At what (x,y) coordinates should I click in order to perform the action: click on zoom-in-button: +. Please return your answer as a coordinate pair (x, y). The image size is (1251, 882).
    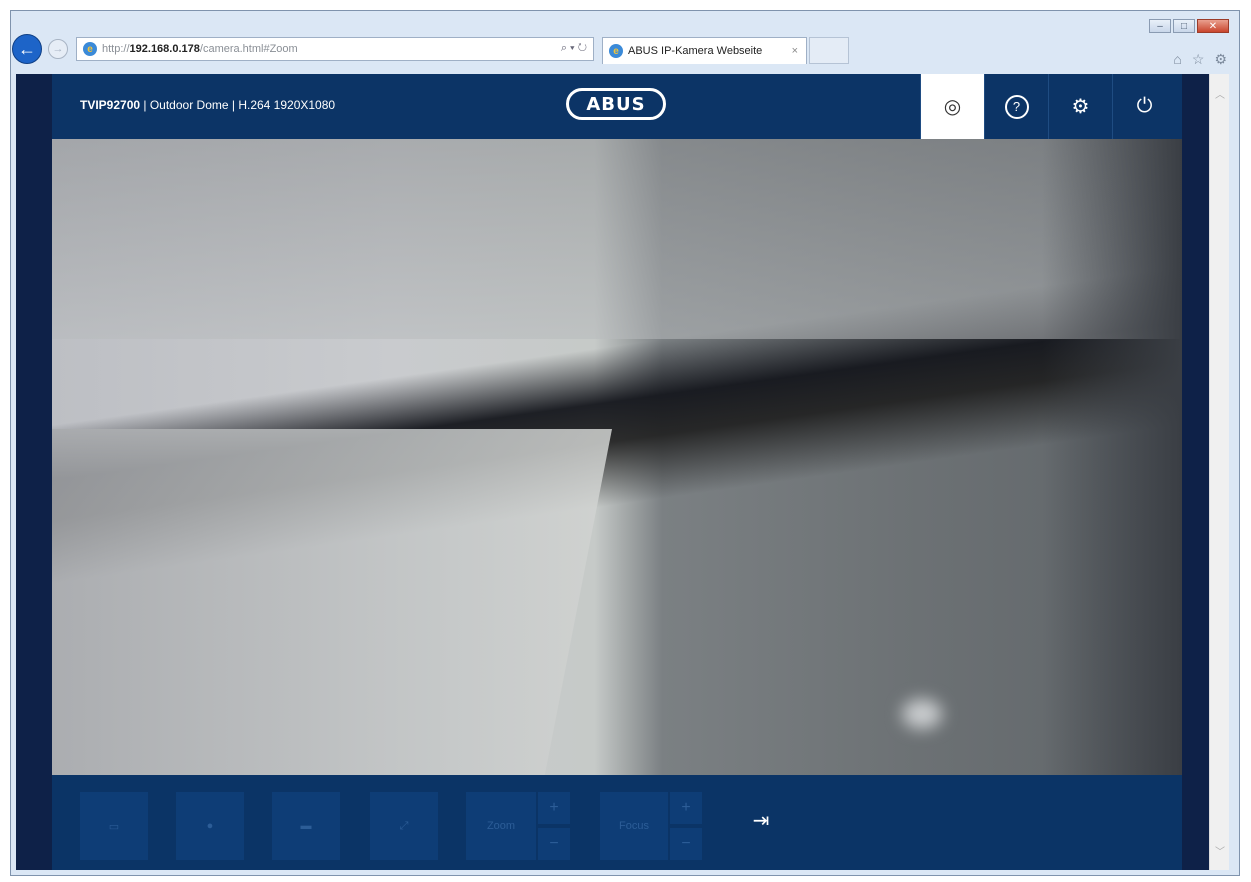
    Looking at the image, I should click on (554, 808).